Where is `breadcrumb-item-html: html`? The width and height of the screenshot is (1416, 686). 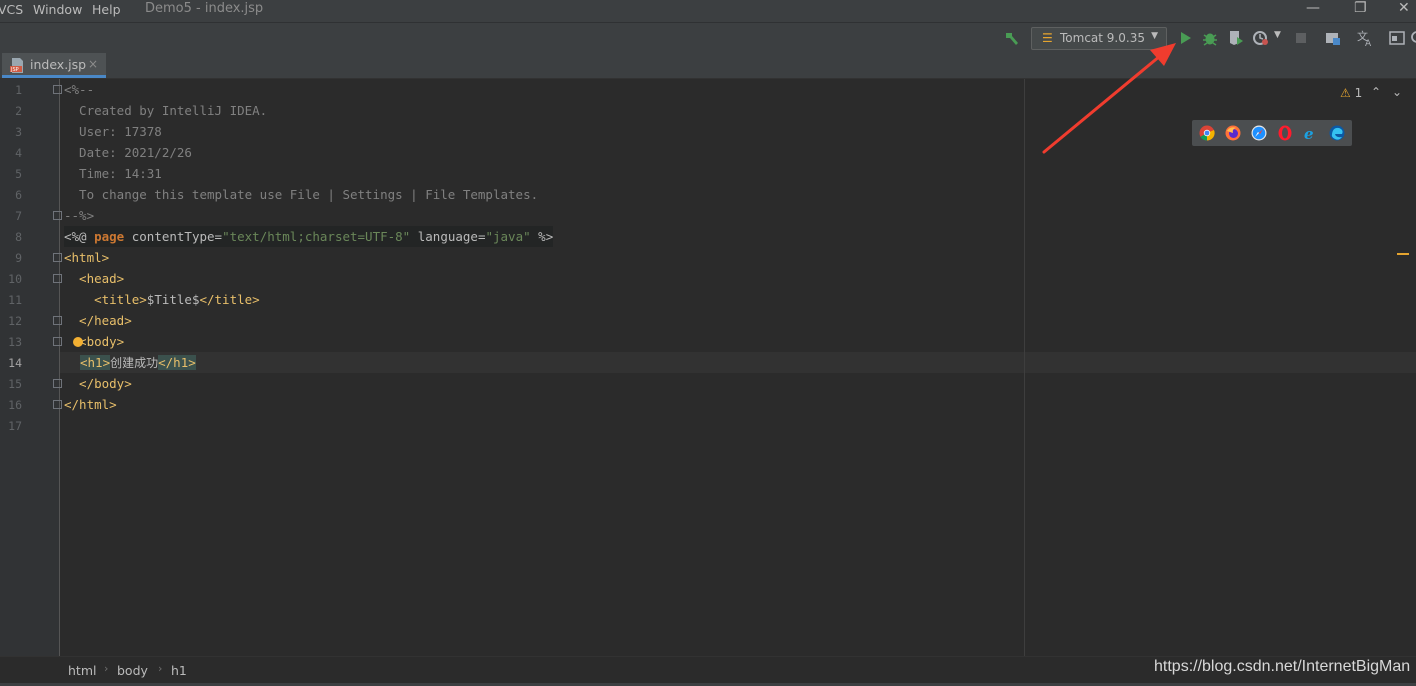 breadcrumb-item-html: html is located at coordinates (82, 670).